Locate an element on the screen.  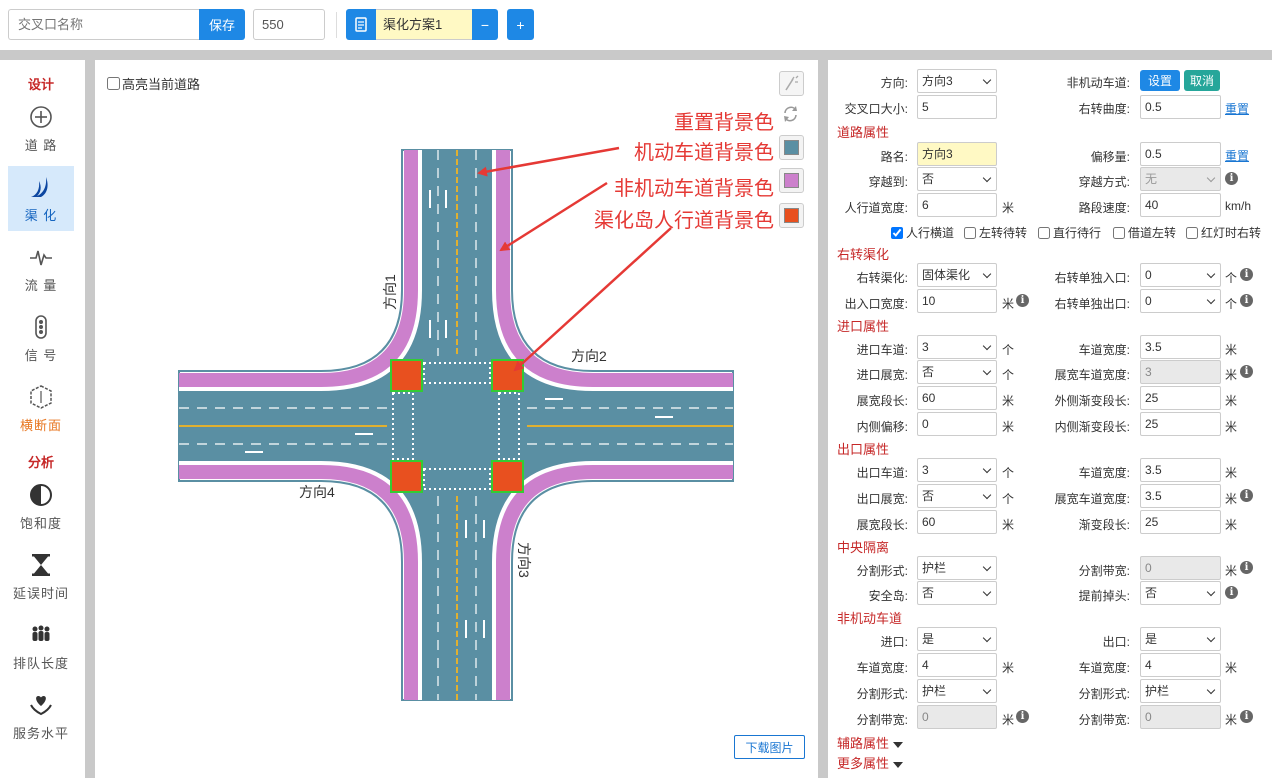
right-entry-label: 右转单独入口: is located at coordinates (1092, 278).